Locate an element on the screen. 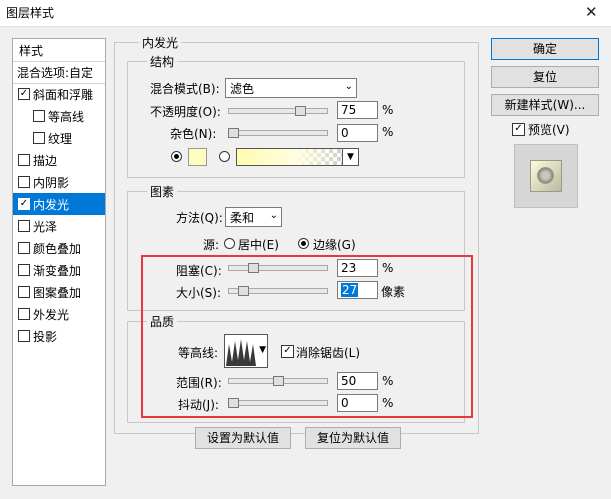 This screenshot has height=499, width=611. method-select: 柔和 ⌄ is located at coordinates (253, 217).